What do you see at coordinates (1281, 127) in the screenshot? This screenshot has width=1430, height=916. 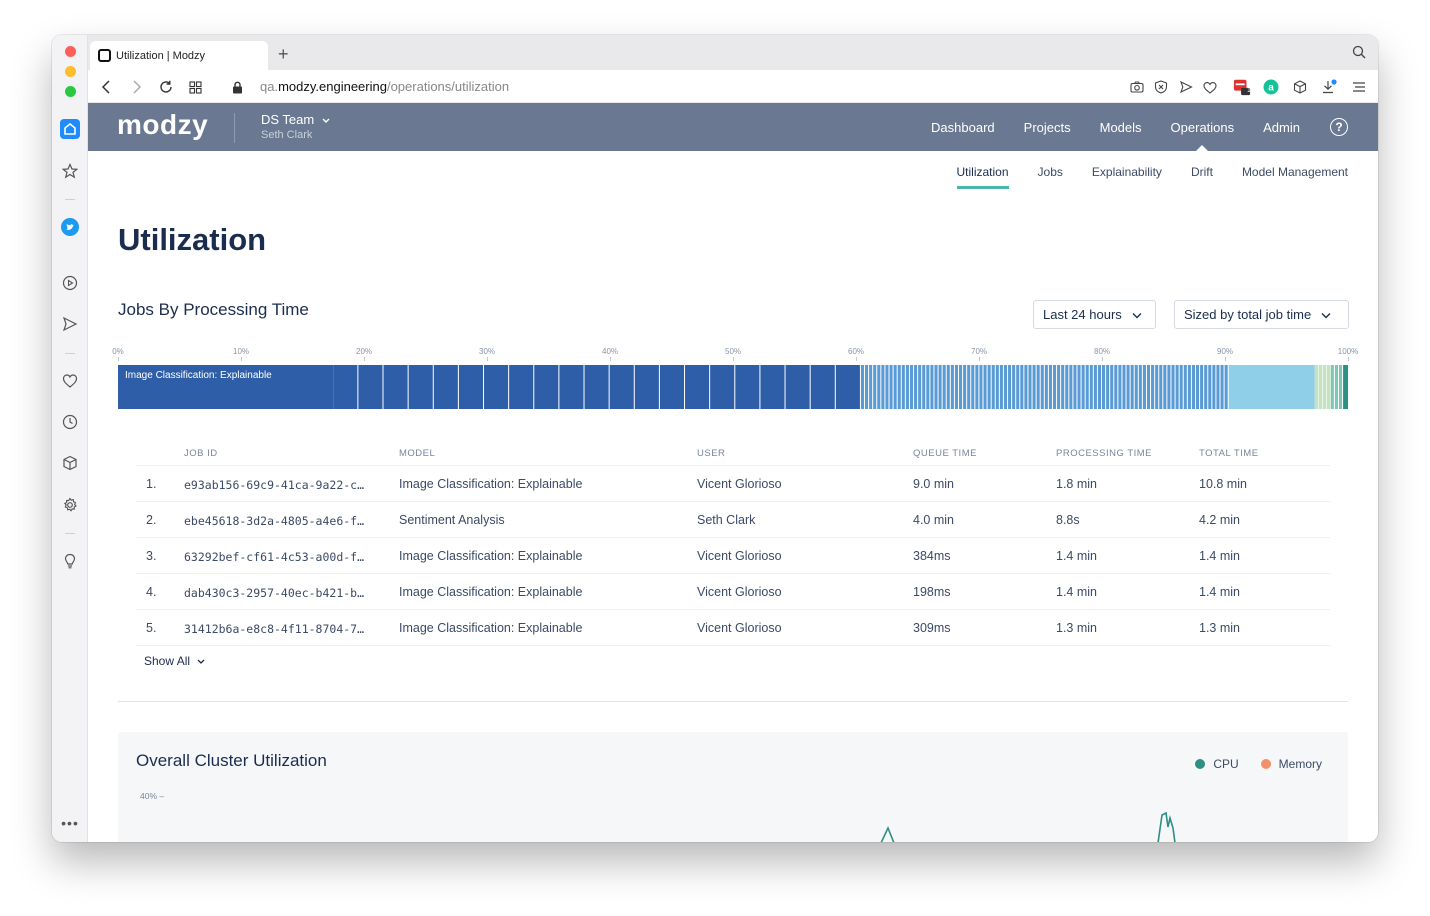 I see `nav-admin: Admin` at bounding box center [1281, 127].